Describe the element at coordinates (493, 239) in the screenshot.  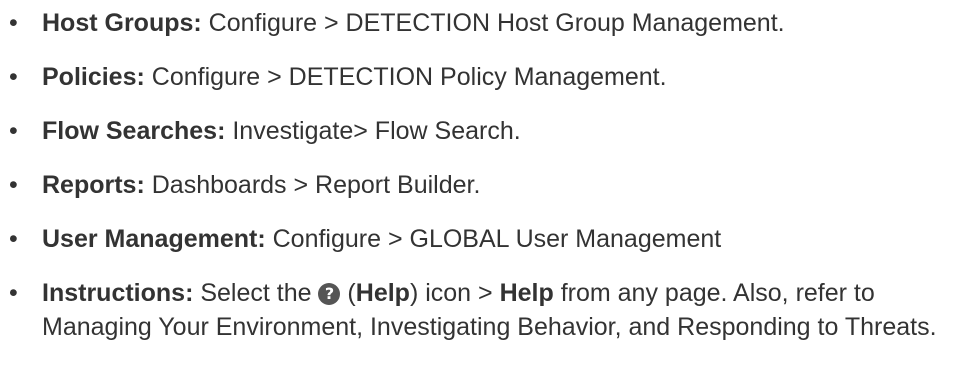
I see `item-text: Configure > GLOBAL User Management` at that location.